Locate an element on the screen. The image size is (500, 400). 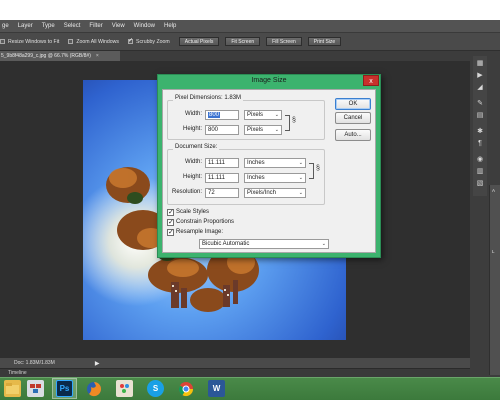
close-tab-icon: × is located at coordinates (97, 56).